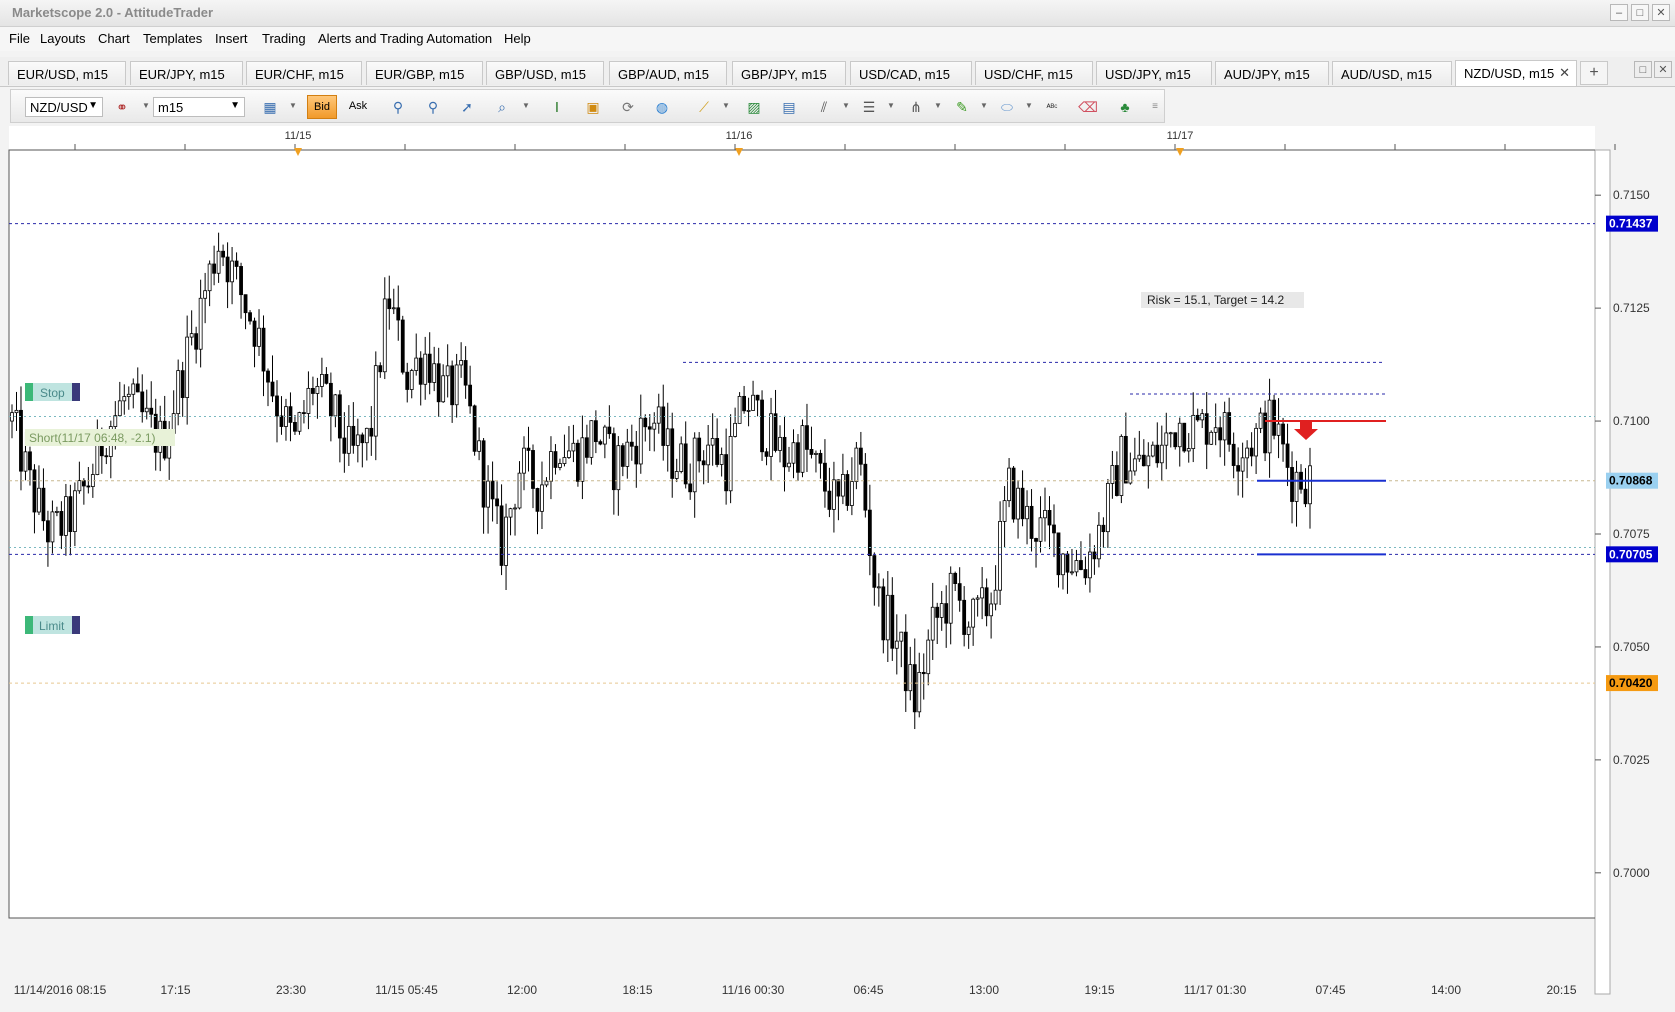 The height and width of the screenshot is (1012, 1675). What do you see at coordinates (92, 438) in the screenshot?
I see `short-position-label: Short(11/17 06:48, -2.1)` at bounding box center [92, 438].